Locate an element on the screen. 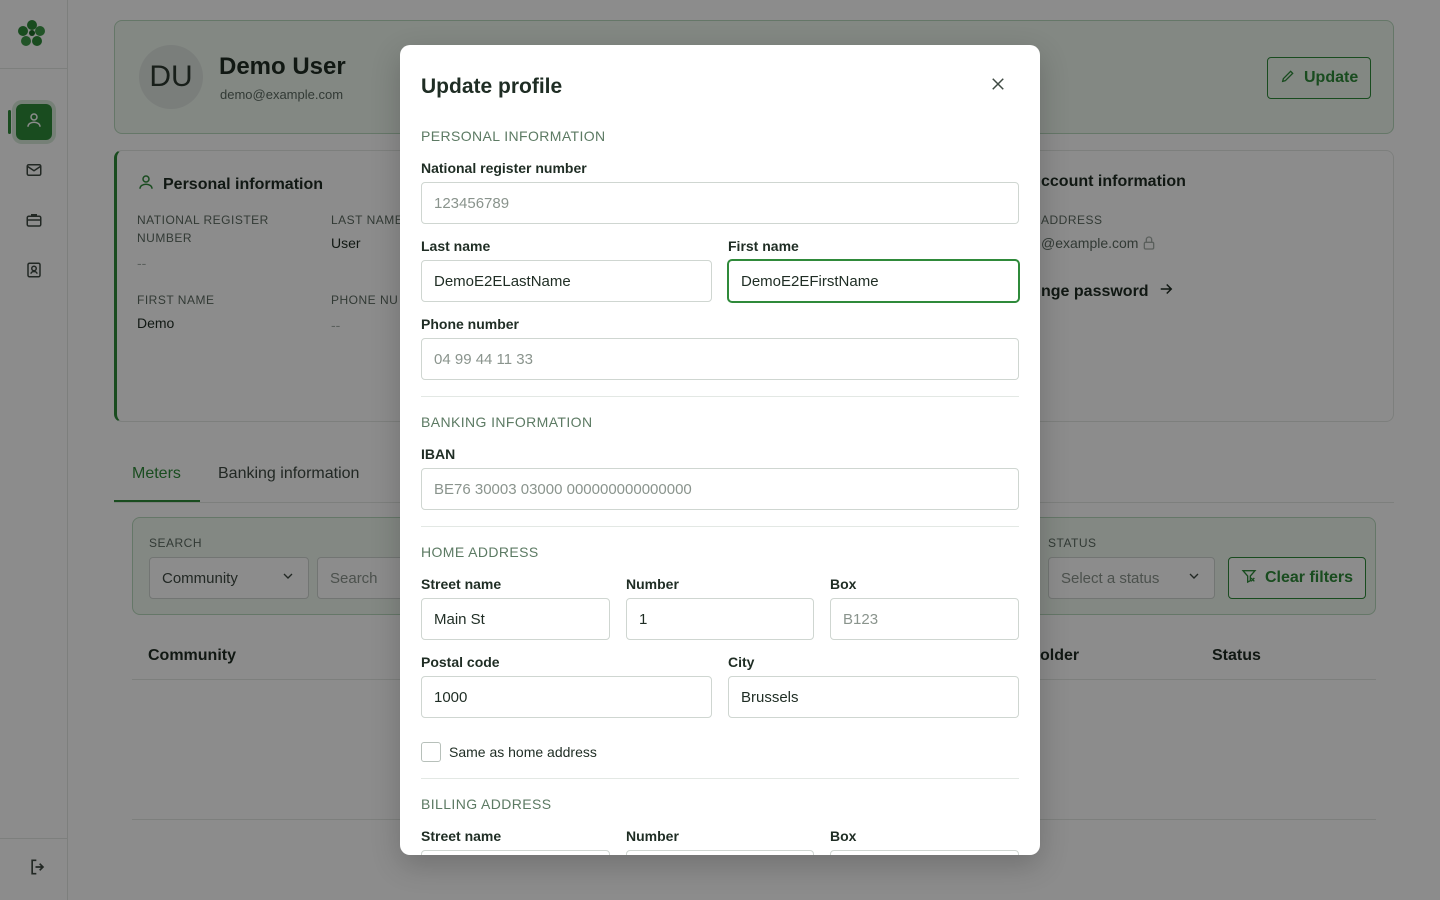  billing-box-label: Box is located at coordinates (843, 836).